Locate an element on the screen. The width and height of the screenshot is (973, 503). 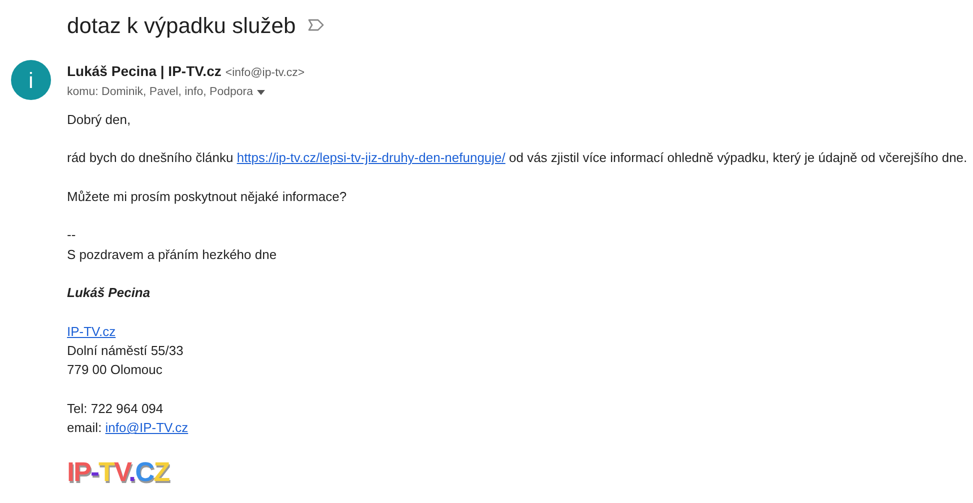
sender-name: Lukáš Pecina | IP-TV.cz is located at coordinates (144, 72).